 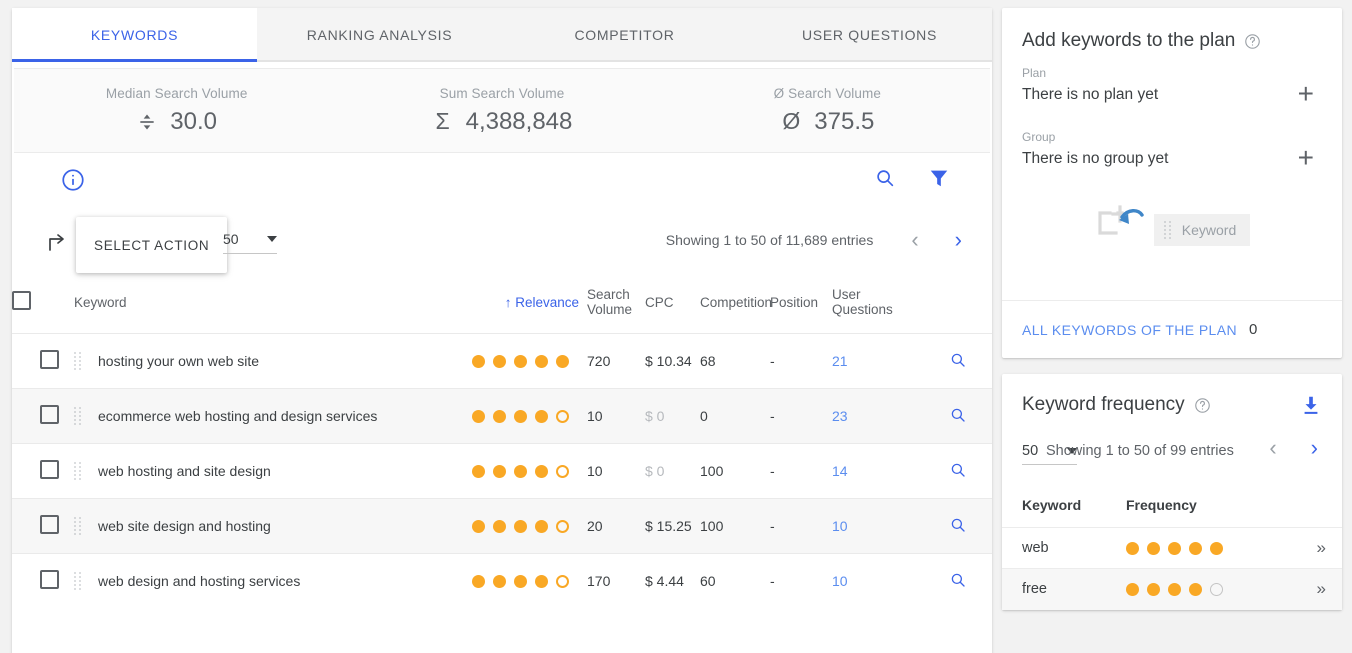 I want to click on add-plan-button: +, so click(x=1306, y=94).